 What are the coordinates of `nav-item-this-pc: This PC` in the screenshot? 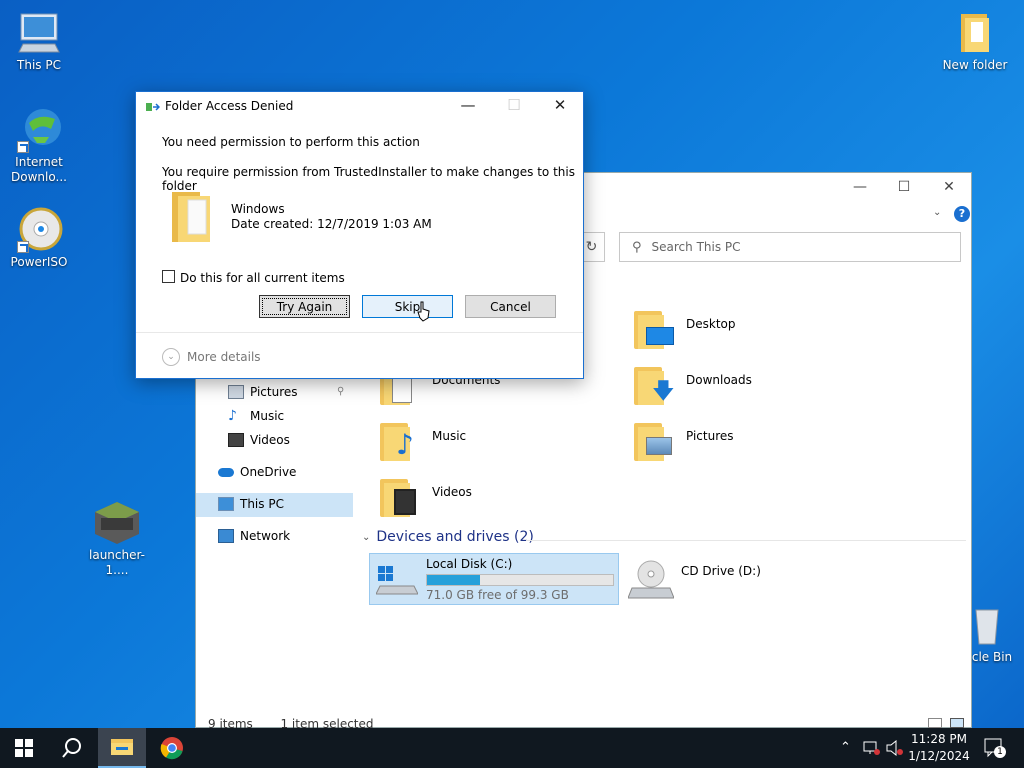 It's located at (251, 504).